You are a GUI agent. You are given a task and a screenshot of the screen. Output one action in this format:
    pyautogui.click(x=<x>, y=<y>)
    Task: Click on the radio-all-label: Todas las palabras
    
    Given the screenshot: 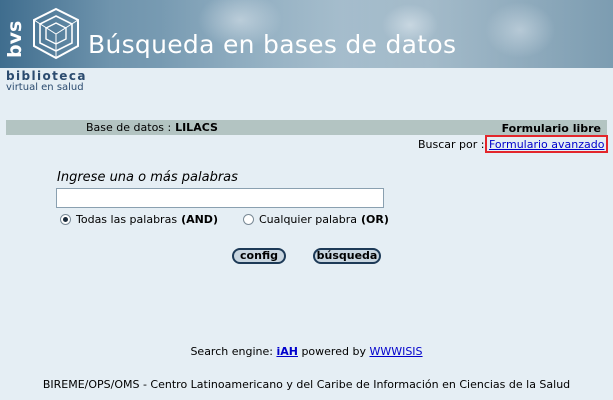 What is the action you would take?
    pyautogui.click(x=127, y=219)
    